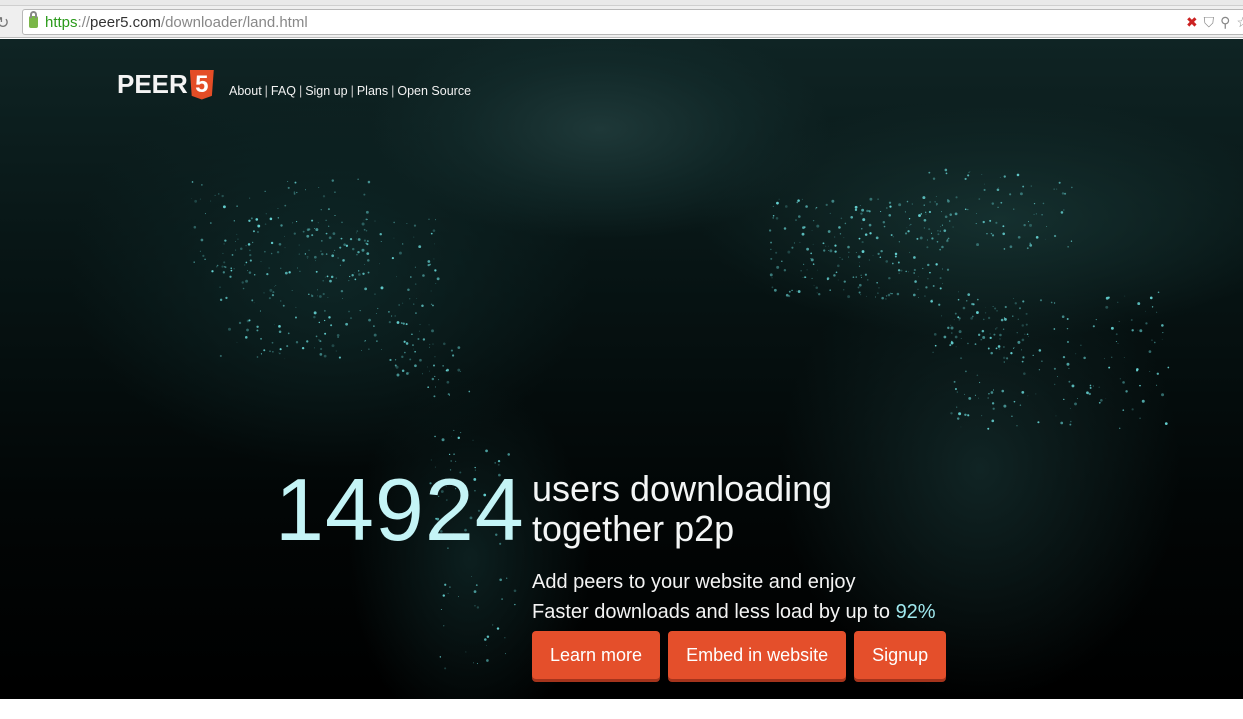 This screenshot has height=719, width=1243. Describe the element at coordinates (596, 655) in the screenshot. I see `learn-more-button: Learn more` at that location.